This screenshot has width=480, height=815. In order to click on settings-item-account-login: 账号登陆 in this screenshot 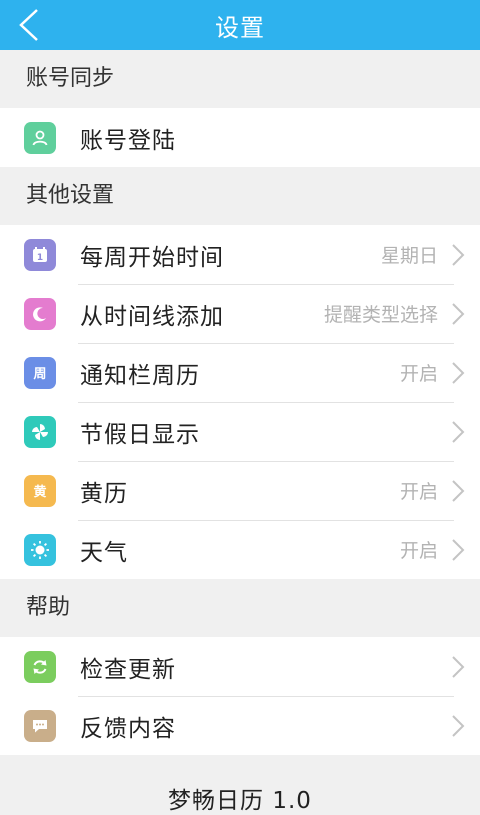, I will do `click(240, 137)`.